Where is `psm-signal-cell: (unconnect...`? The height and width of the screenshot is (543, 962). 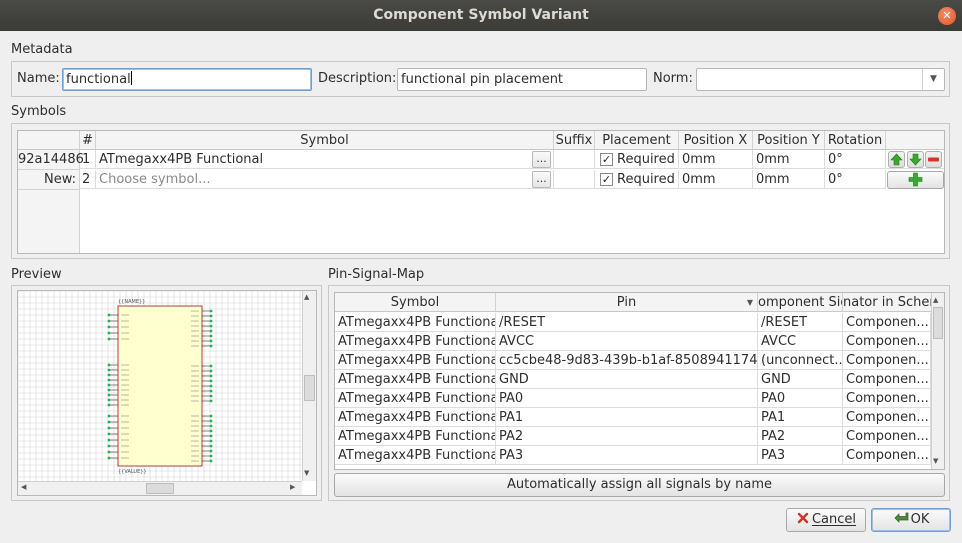 psm-signal-cell: (unconnect... is located at coordinates (800, 360).